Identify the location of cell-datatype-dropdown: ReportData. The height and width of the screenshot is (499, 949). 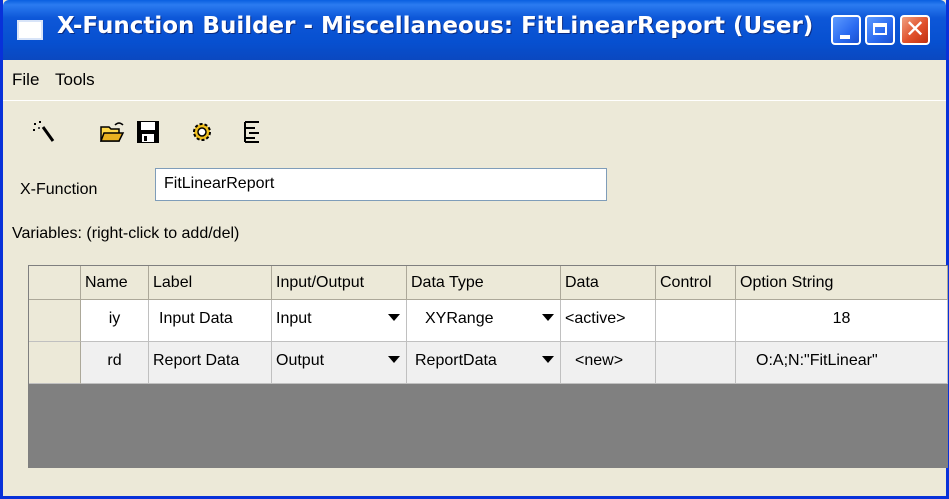
(484, 363).